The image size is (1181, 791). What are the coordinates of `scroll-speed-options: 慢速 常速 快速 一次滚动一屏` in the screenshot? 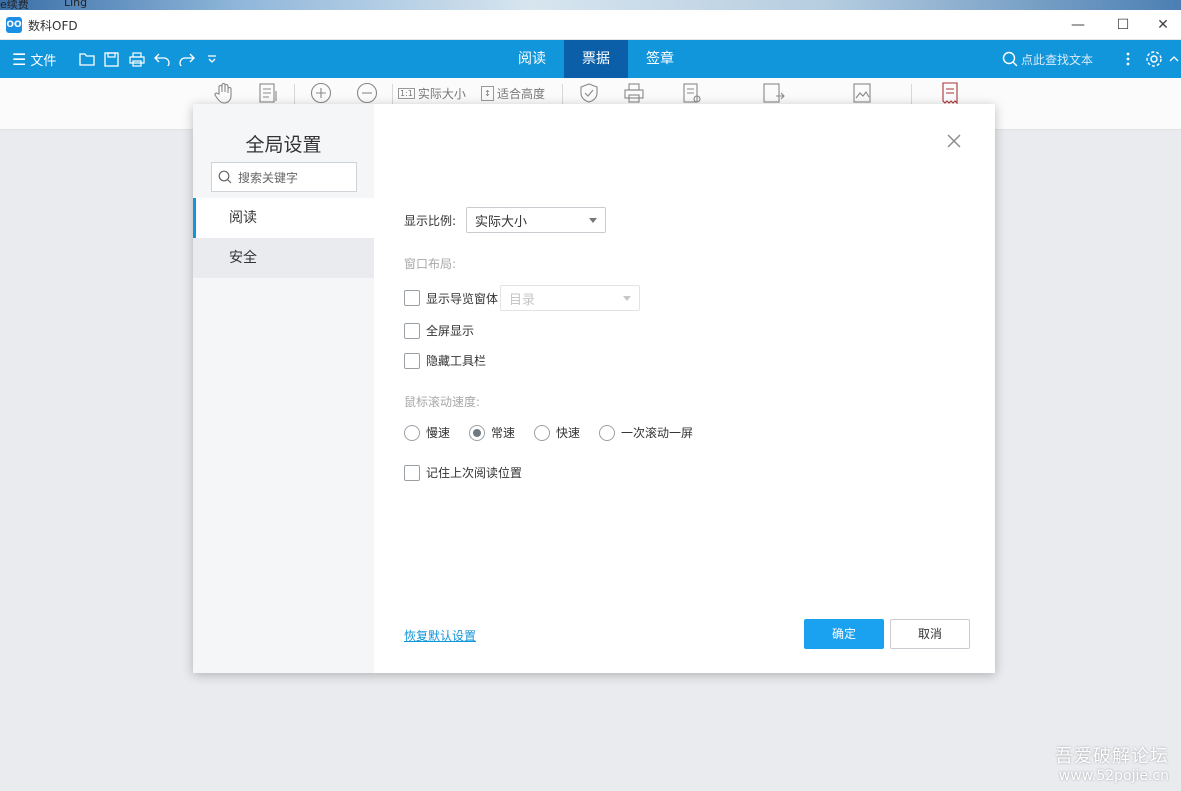 It's located at (558, 432).